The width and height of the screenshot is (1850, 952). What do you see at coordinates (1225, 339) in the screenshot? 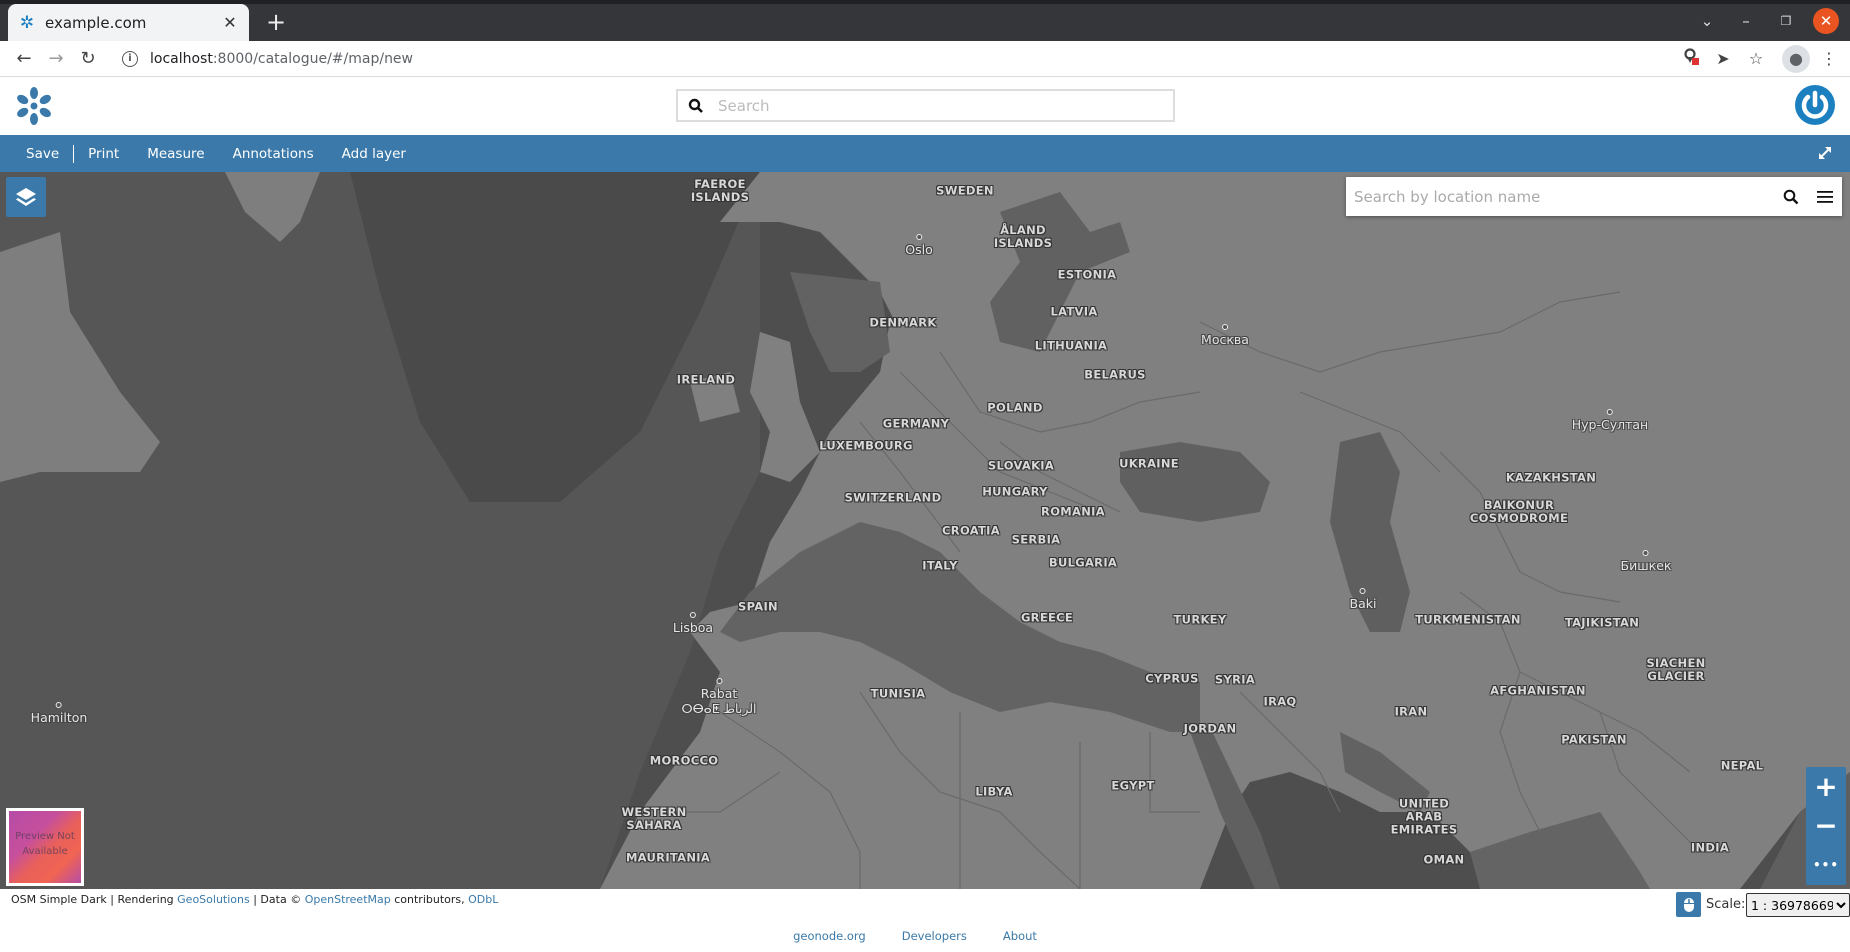
I see `city-name: Москва` at bounding box center [1225, 339].